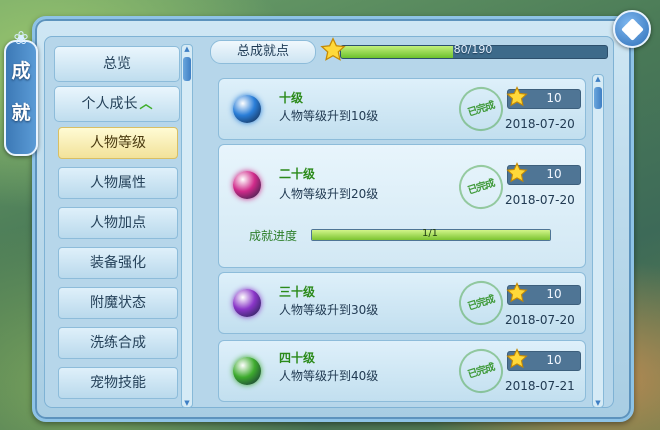 This screenshot has height=430, width=660. Describe the element at coordinates (297, 358) in the screenshot. I see `achievement-title: 四十级` at that location.